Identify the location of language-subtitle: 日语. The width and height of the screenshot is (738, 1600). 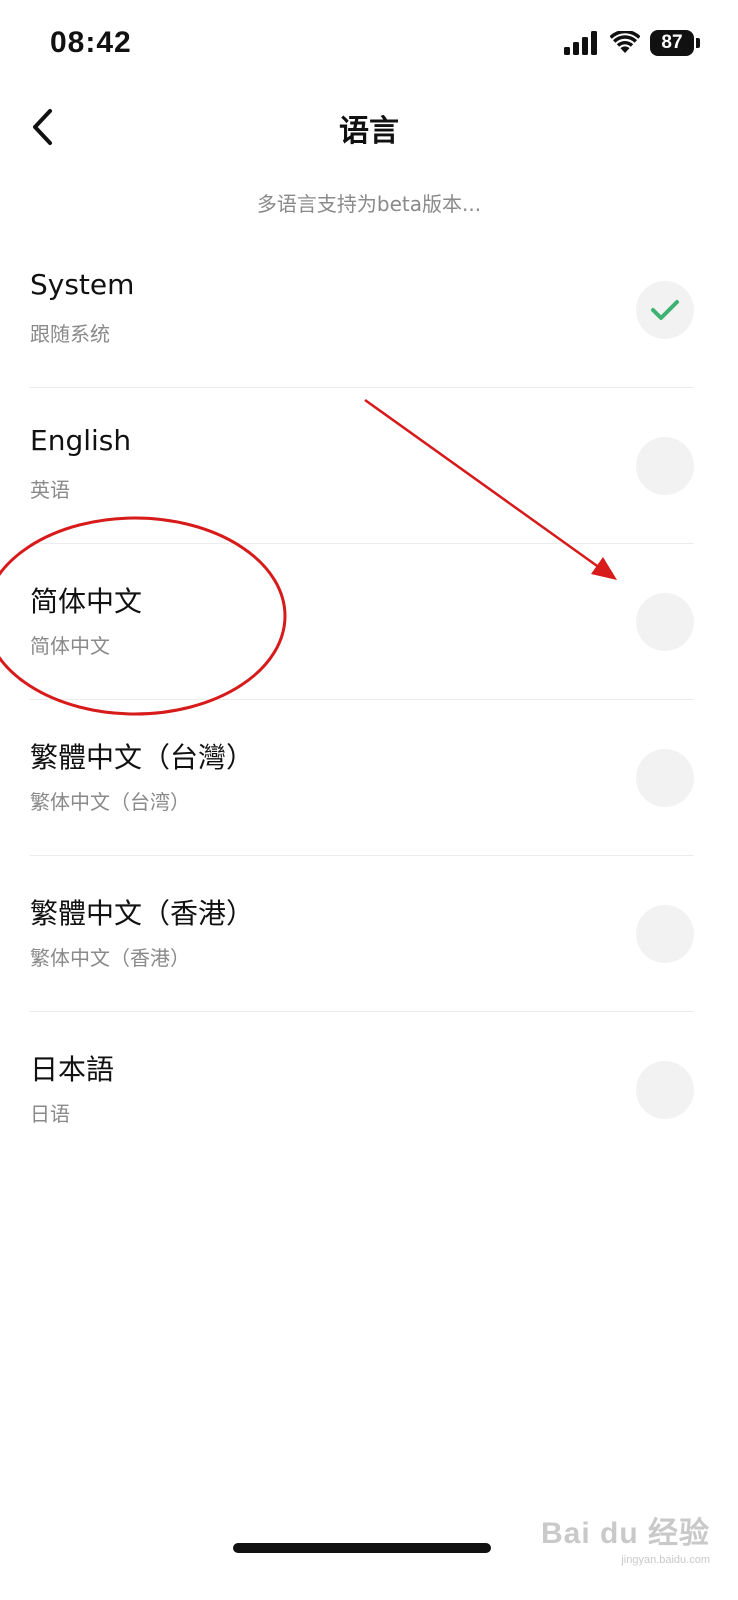
(50, 1114).